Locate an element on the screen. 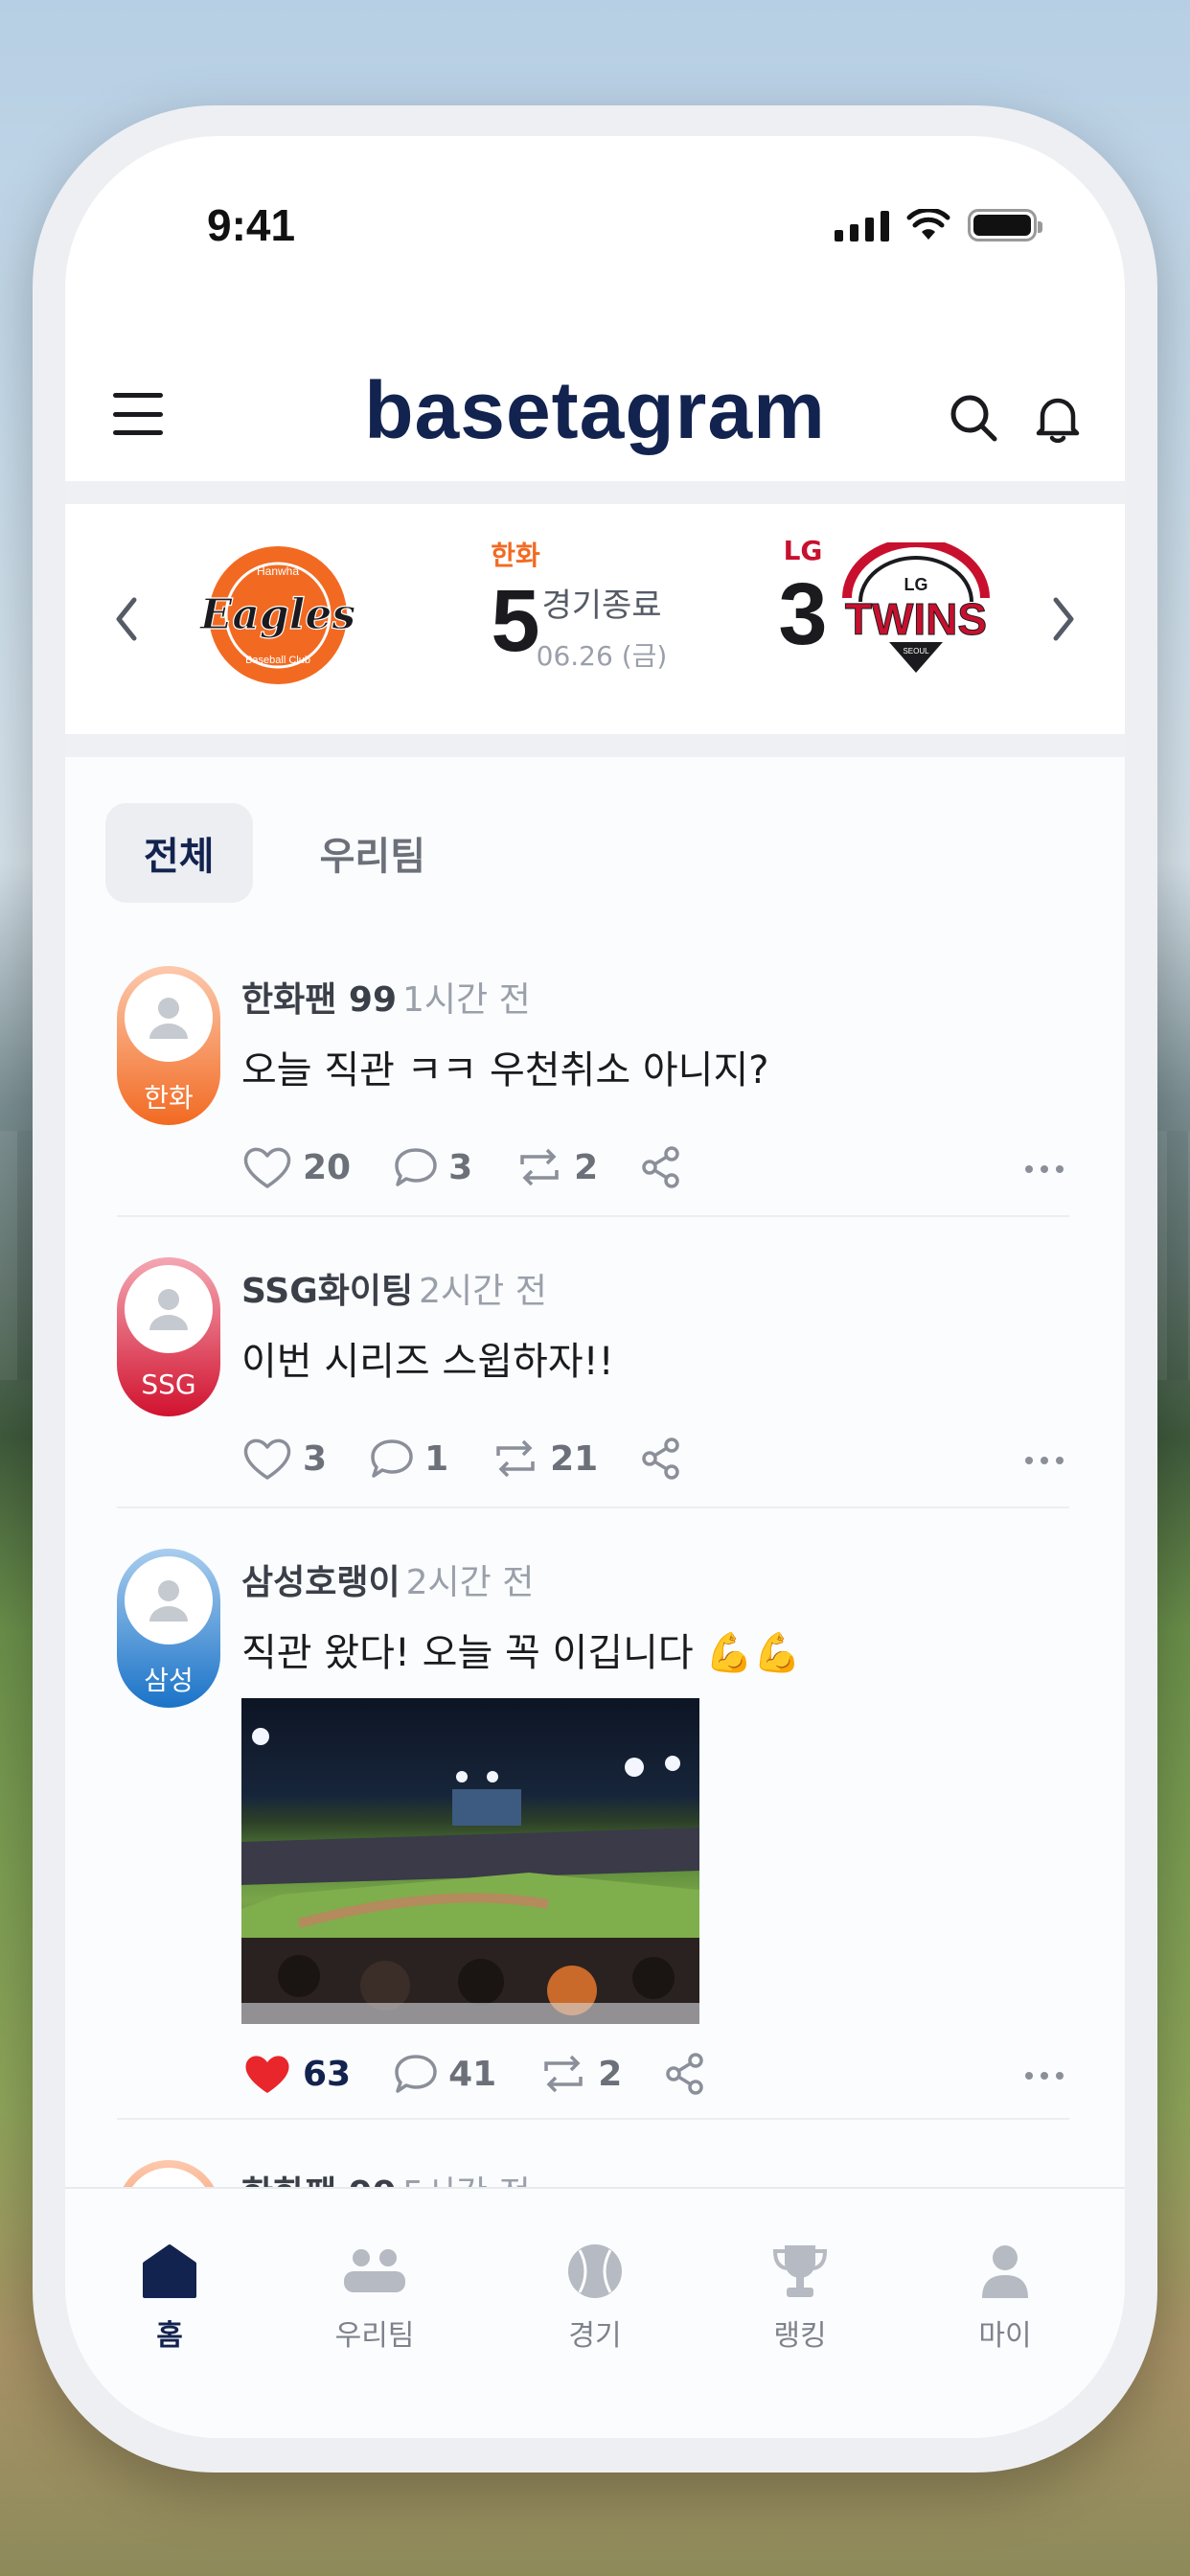  comment-button: 3 is located at coordinates (433, 1167).